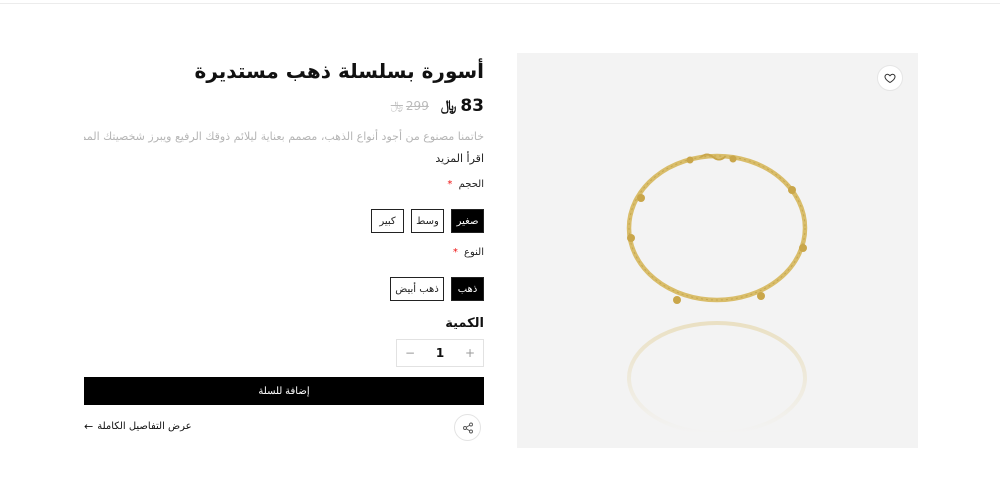 Image resolution: width=1000 pixels, height=493 pixels. I want to click on current-price: 83 ﷼, so click(462, 106).